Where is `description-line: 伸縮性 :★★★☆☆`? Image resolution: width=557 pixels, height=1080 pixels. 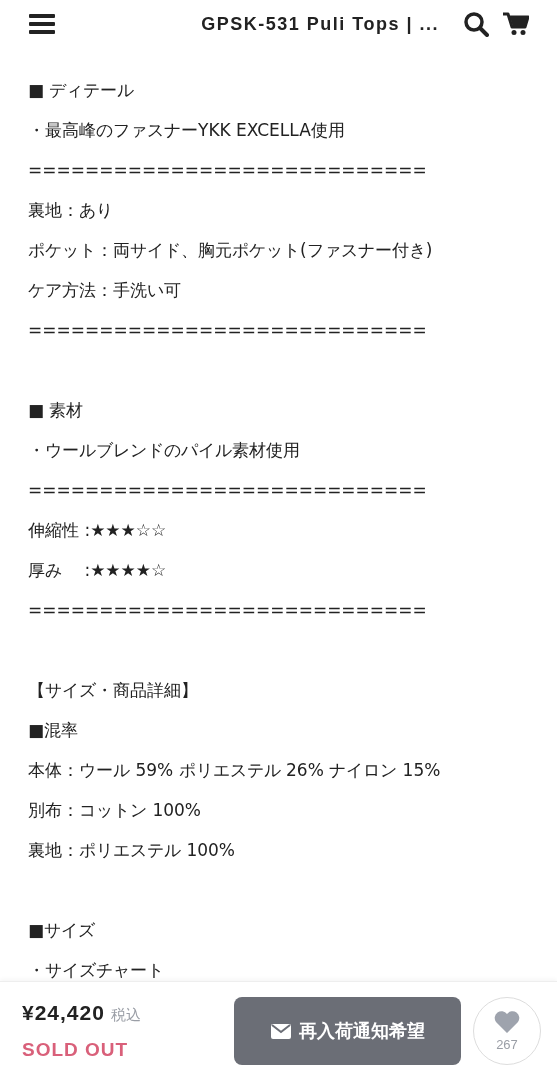 description-line: 伸縮性 :★★★☆☆ is located at coordinates (98, 530).